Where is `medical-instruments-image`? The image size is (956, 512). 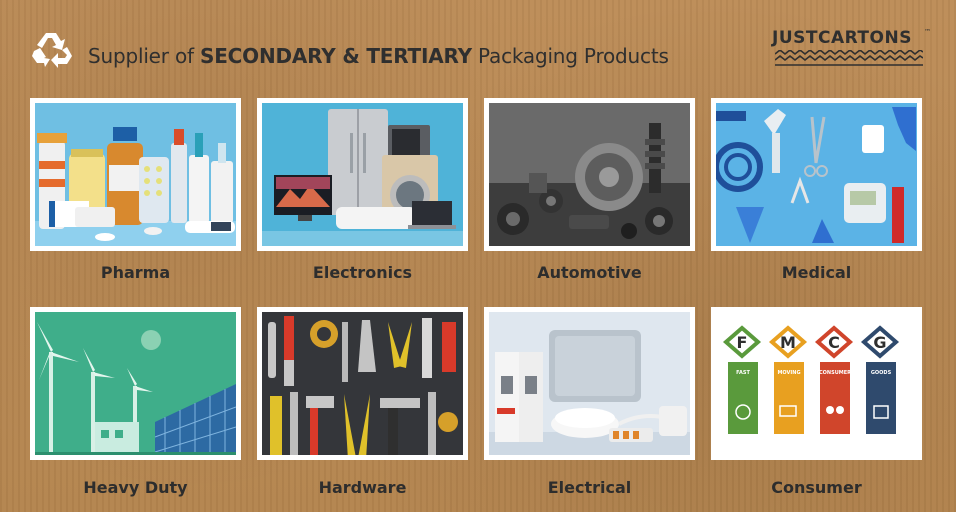
medical-instruments-image is located at coordinates (816, 174).